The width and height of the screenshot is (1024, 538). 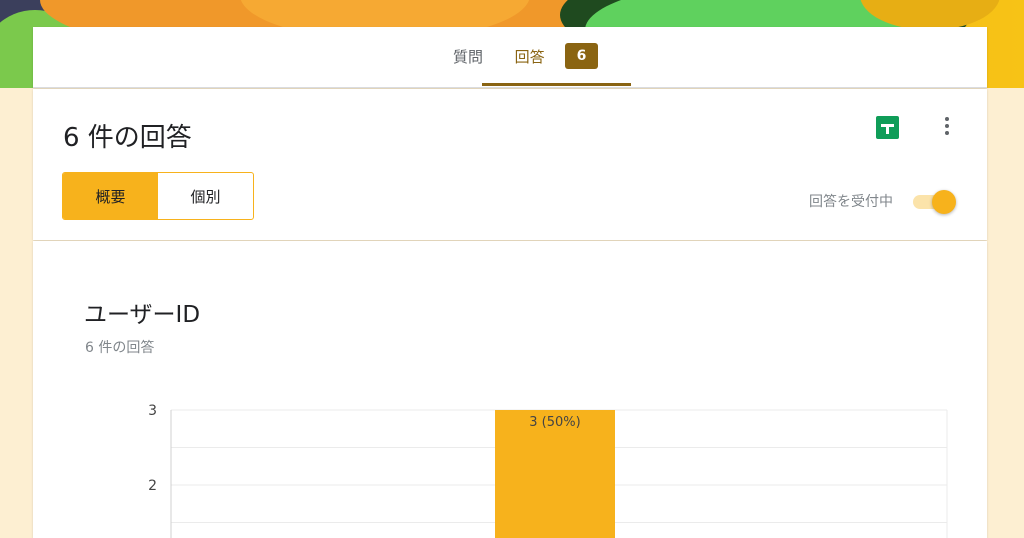 What do you see at coordinates (110, 196) in the screenshot?
I see `summary-view-button: 概要` at bounding box center [110, 196].